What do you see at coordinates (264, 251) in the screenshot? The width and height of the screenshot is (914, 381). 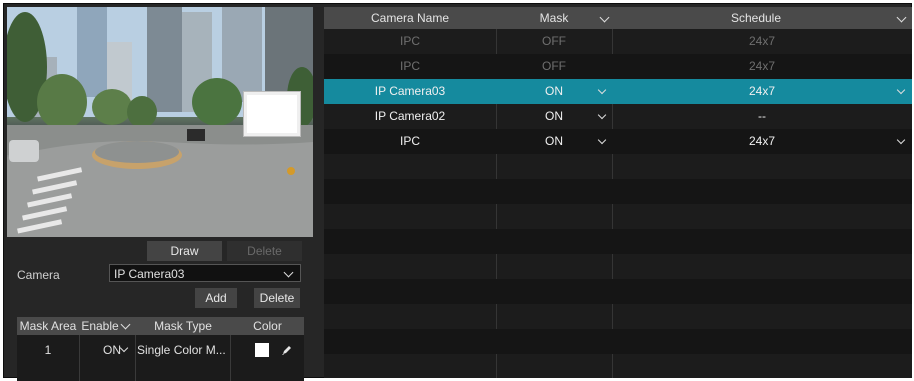 I see `delete-top-button: Delete` at bounding box center [264, 251].